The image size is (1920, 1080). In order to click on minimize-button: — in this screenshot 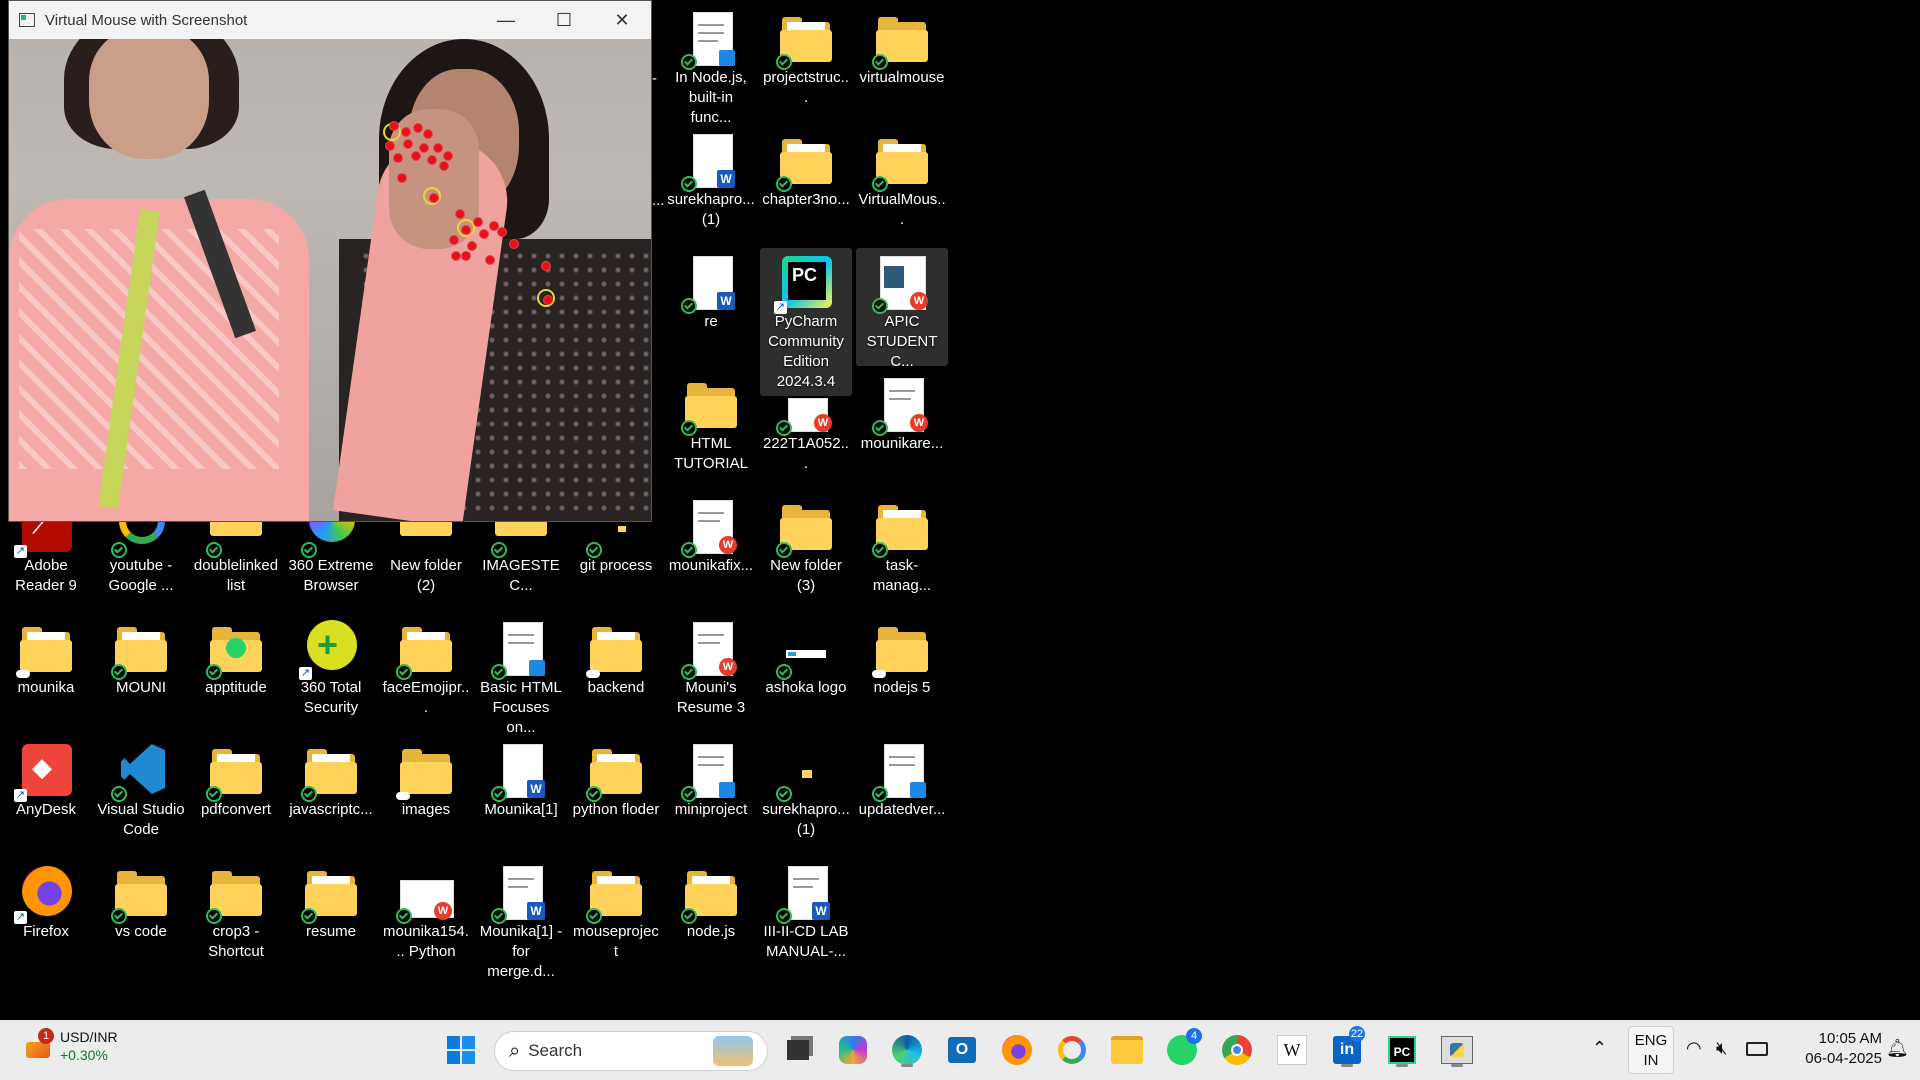, I will do `click(506, 20)`.